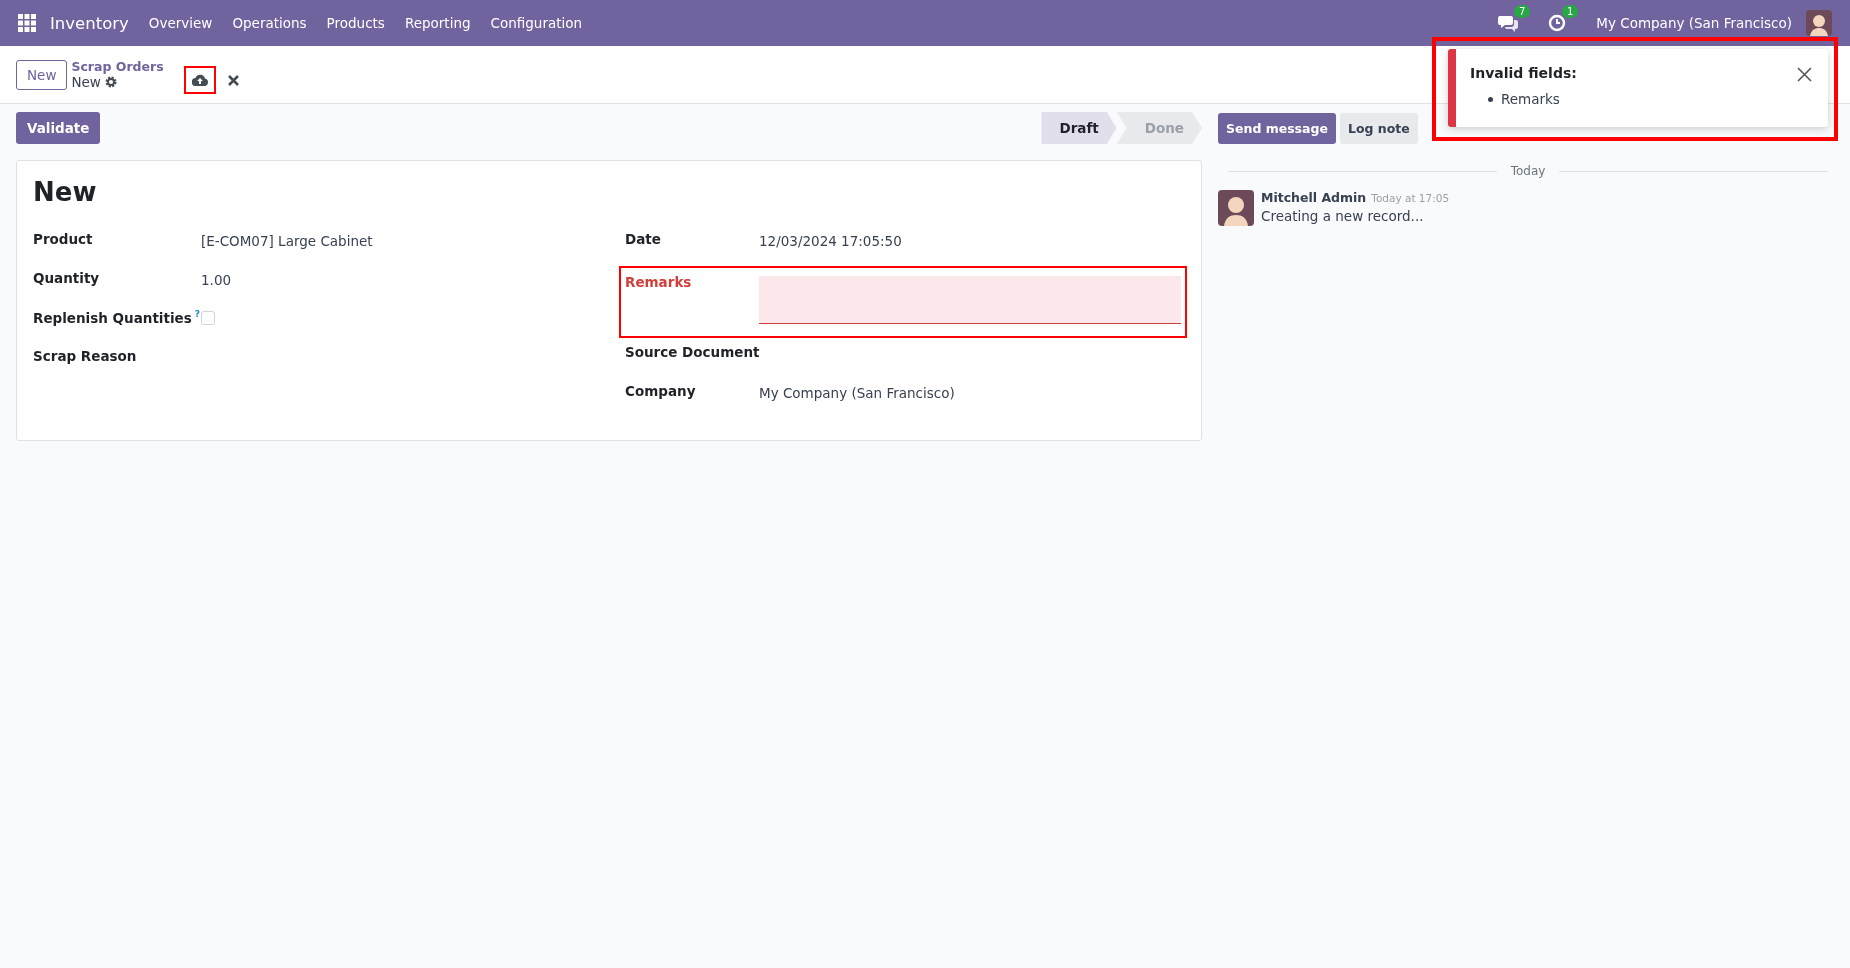  I want to click on activity-count-badge: 1, so click(1570, 11).